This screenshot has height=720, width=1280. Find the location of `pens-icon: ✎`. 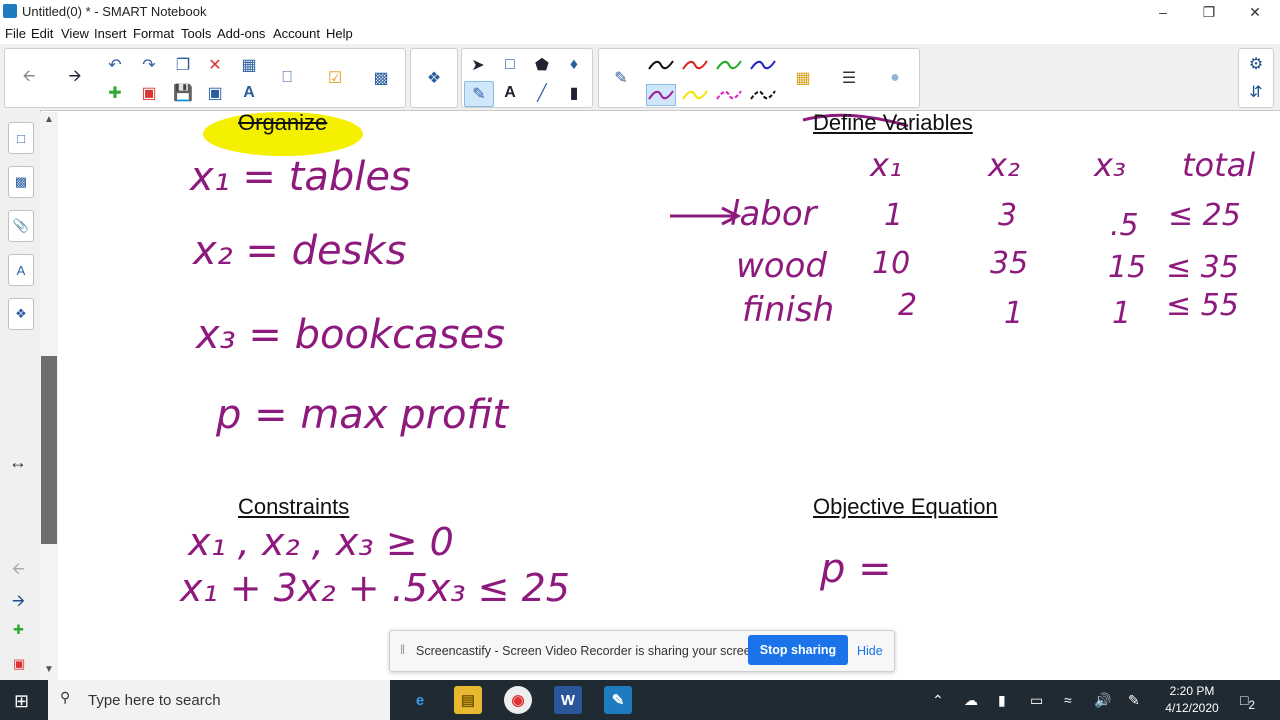

pens-icon: ✎ is located at coordinates (479, 94).